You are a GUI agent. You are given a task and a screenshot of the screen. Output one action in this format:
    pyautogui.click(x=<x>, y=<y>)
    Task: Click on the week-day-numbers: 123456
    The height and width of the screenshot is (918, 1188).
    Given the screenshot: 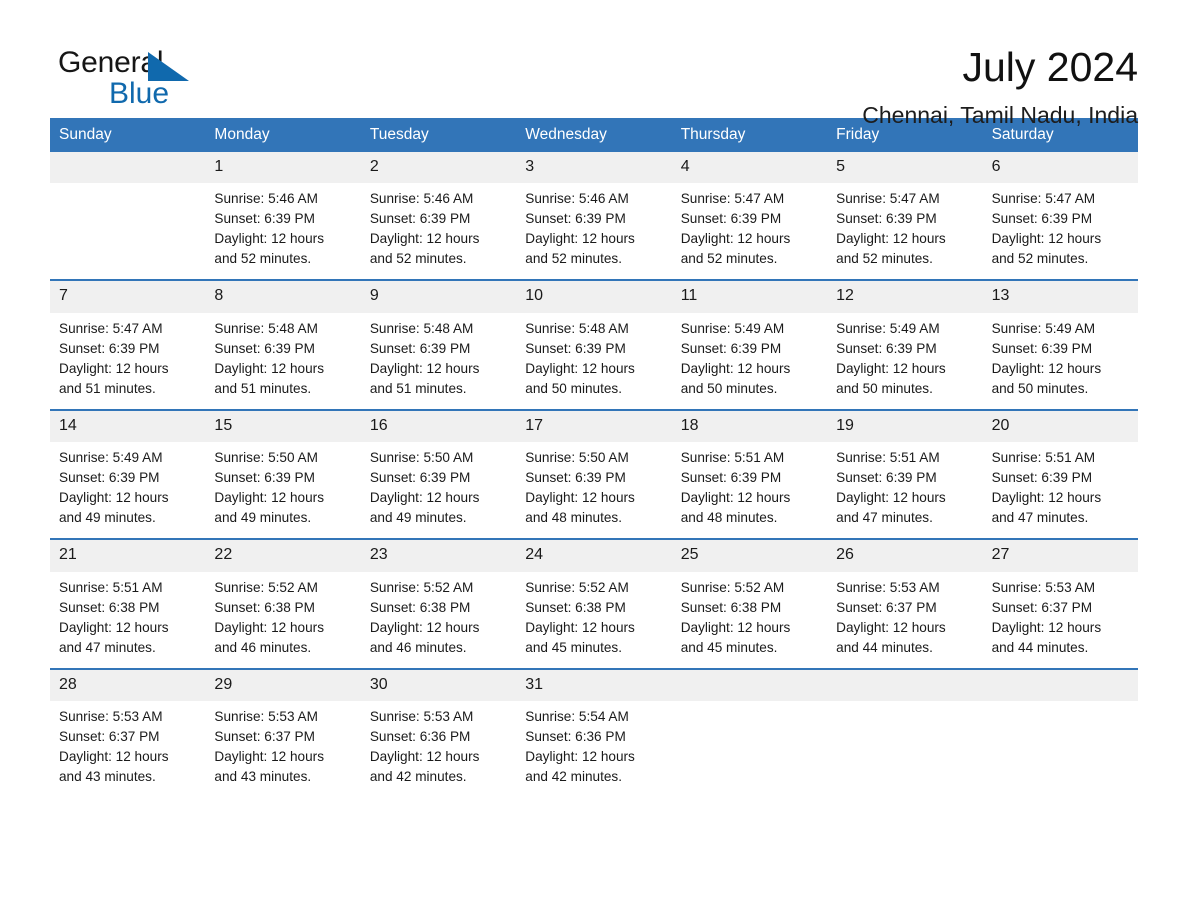 What is the action you would take?
    pyautogui.click(x=594, y=168)
    